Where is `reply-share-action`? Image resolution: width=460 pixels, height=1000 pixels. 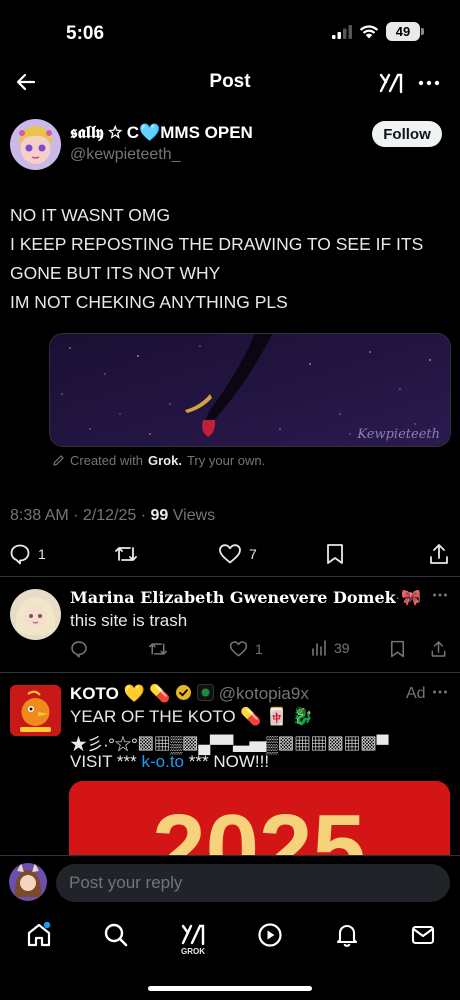 reply-share-action is located at coordinates (438, 649).